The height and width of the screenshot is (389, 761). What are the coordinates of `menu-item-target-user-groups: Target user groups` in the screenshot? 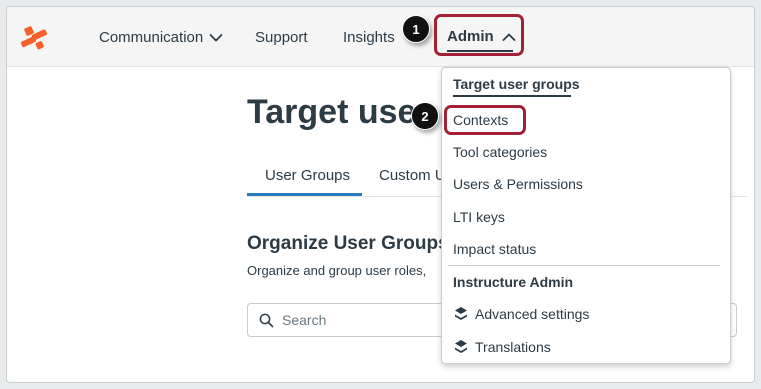 It's located at (516, 84).